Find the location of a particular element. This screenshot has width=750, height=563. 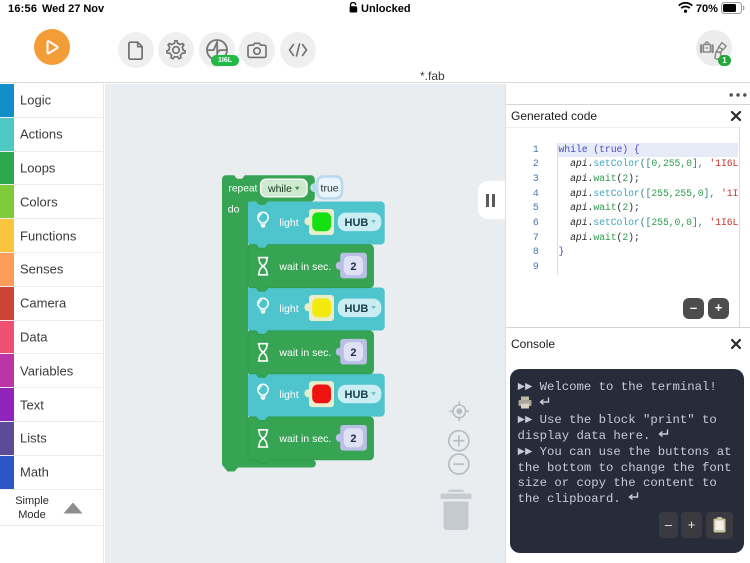

svg-text: while is located at coordinates (279, 189).